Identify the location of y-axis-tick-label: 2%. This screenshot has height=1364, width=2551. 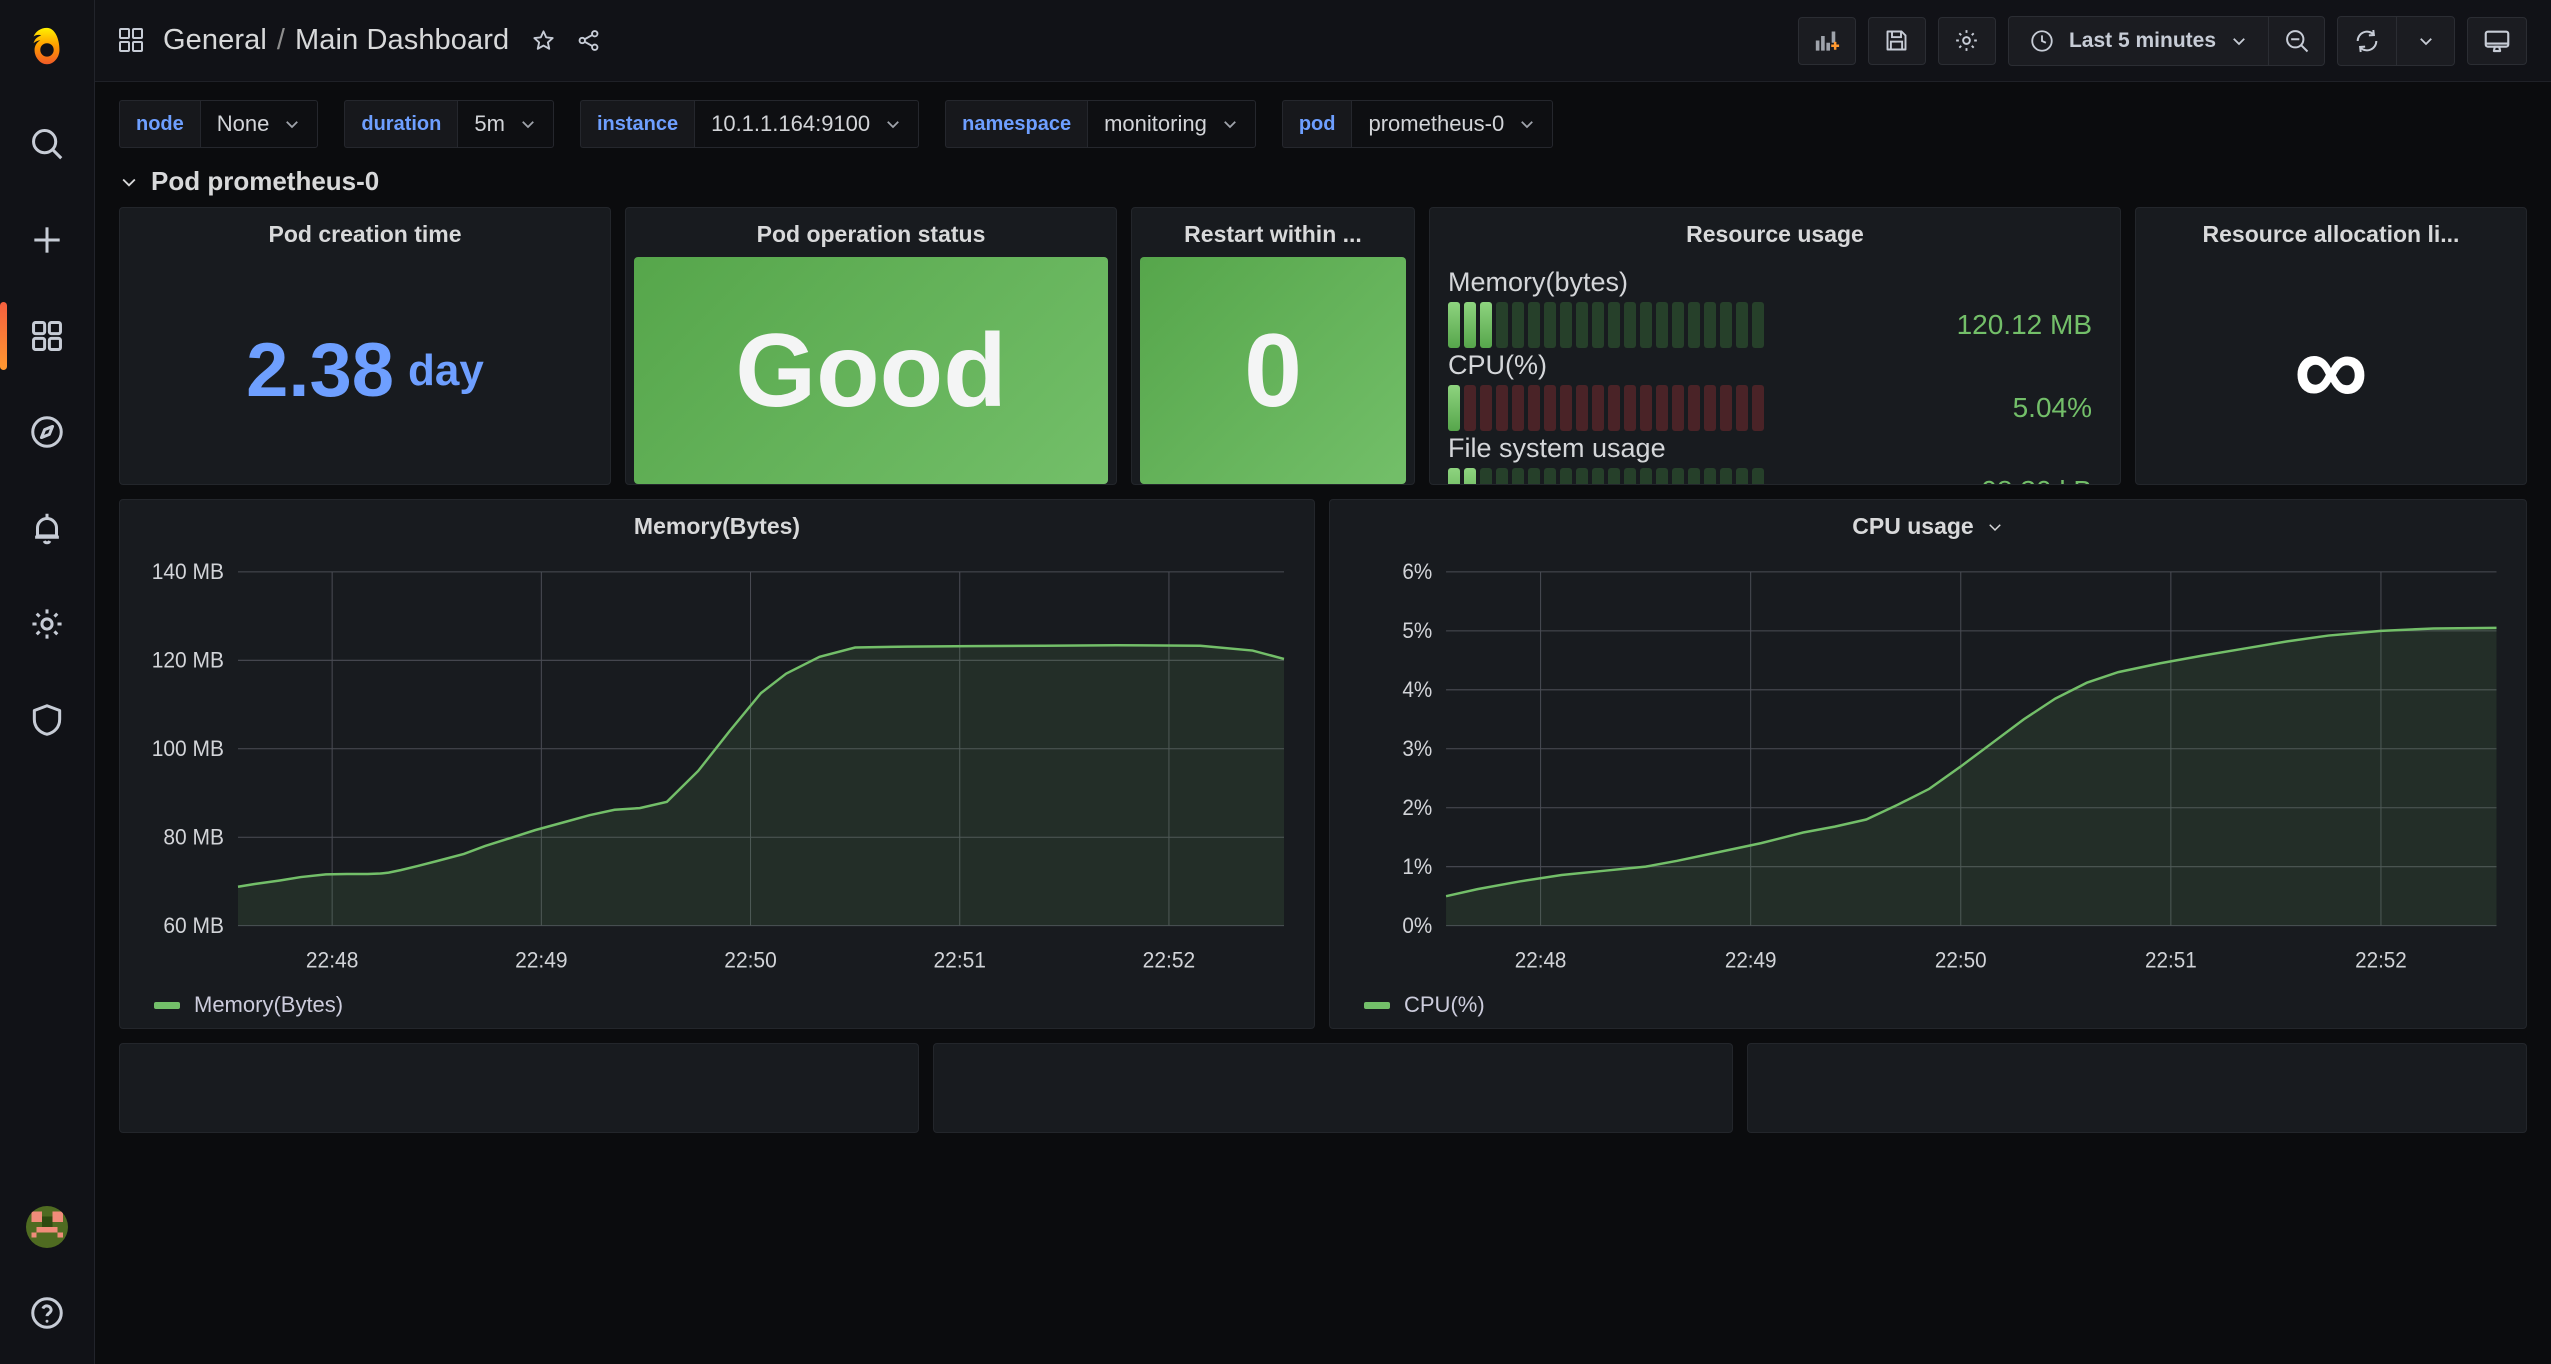
(1417, 807).